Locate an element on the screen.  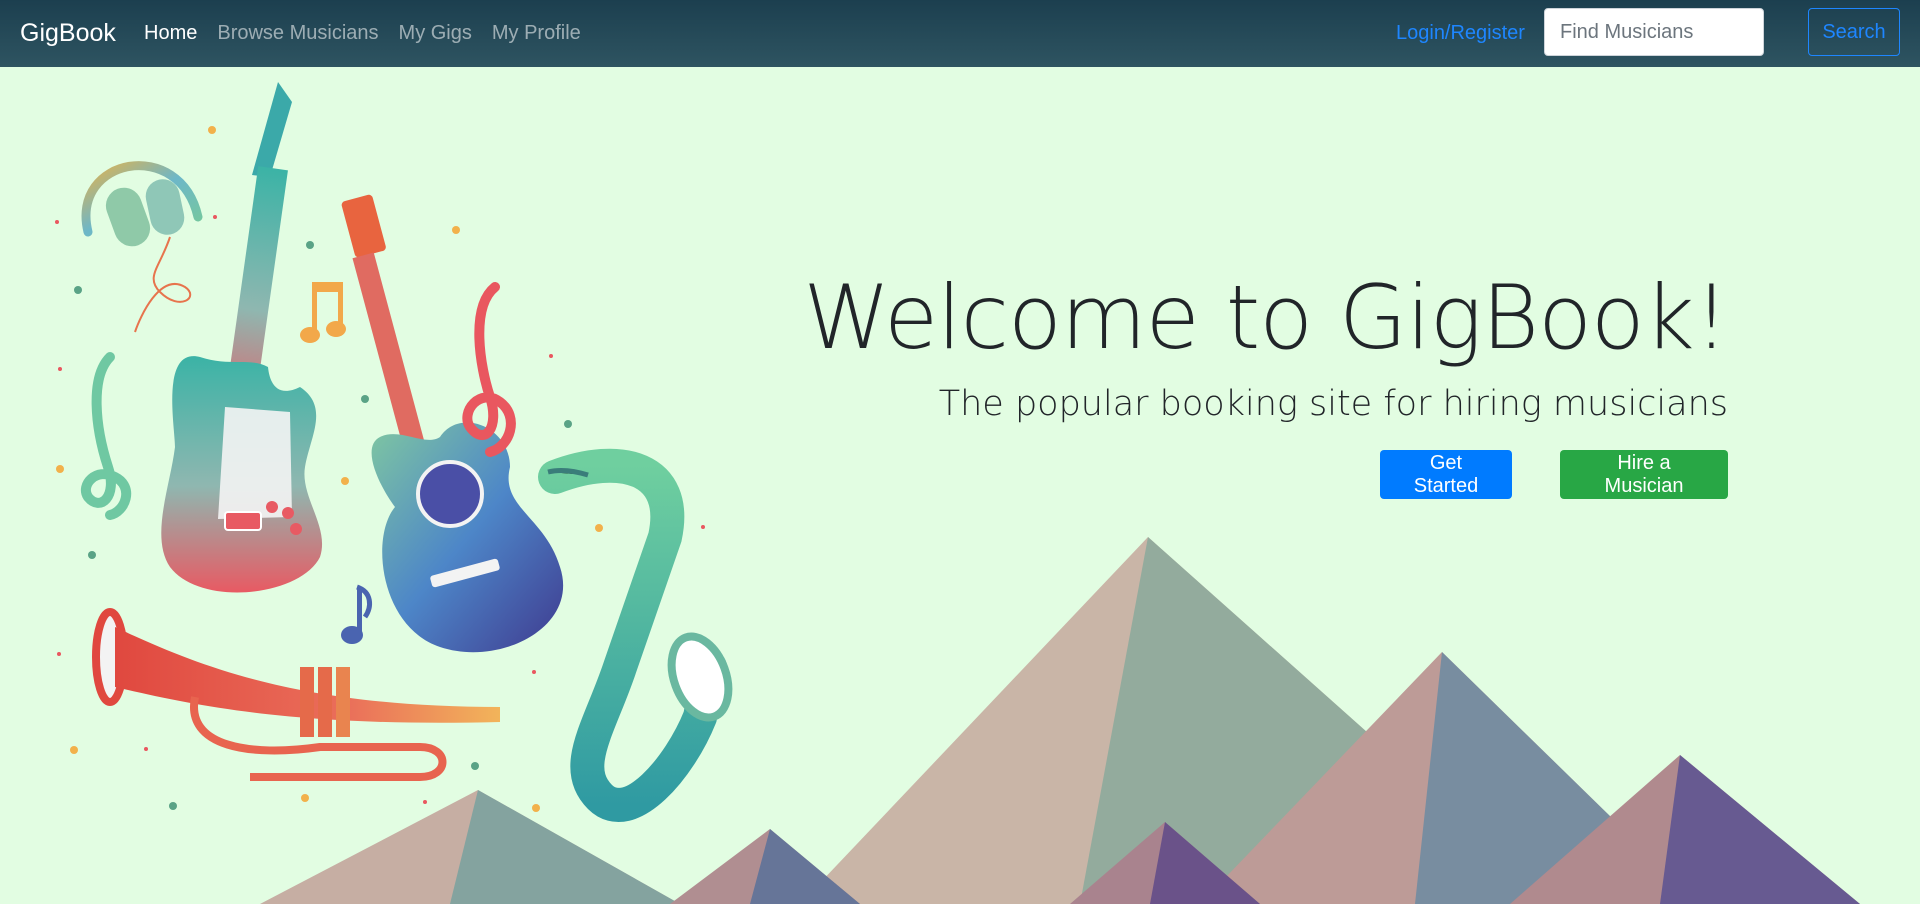
search-input is located at coordinates (1654, 32).